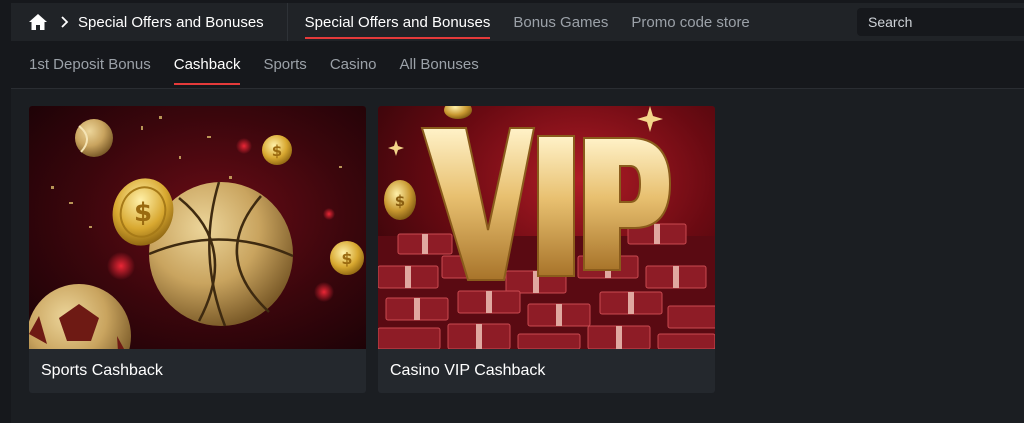  I want to click on offer-card-title: Casino VIP Cashback, so click(546, 371).